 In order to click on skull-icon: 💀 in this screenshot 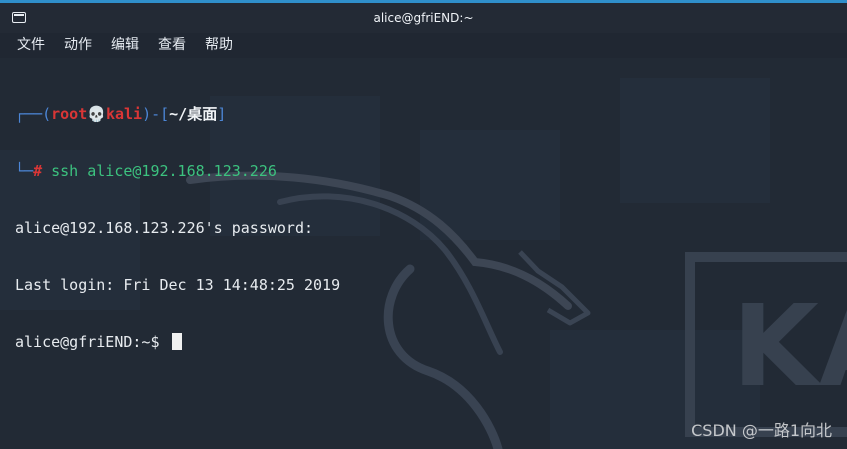, I will do `click(96, 114)`.